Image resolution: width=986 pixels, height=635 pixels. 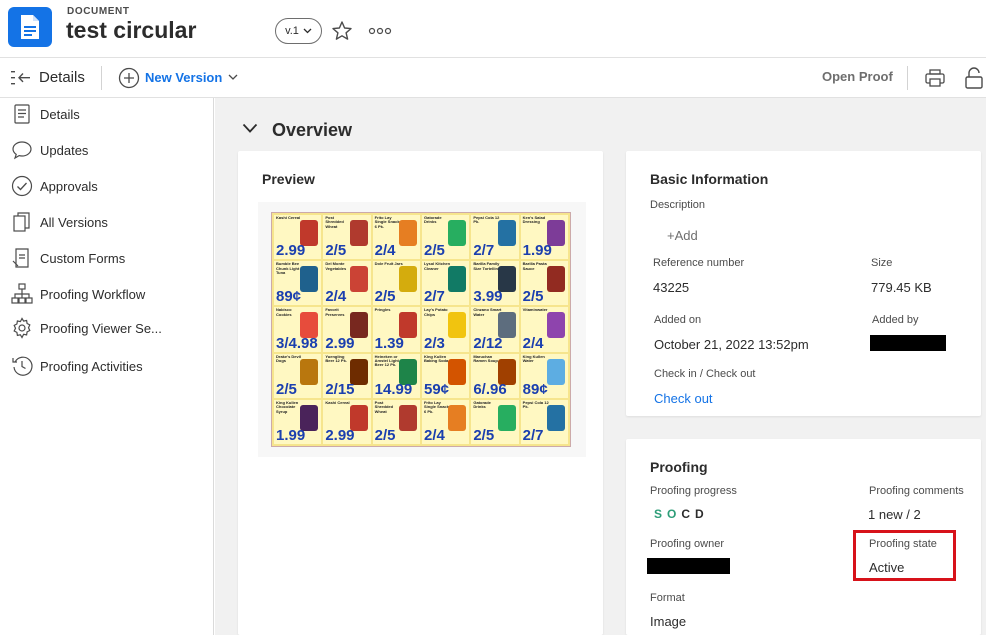 I want to click on speech-bubble-icon, so click(x=22, y=150).